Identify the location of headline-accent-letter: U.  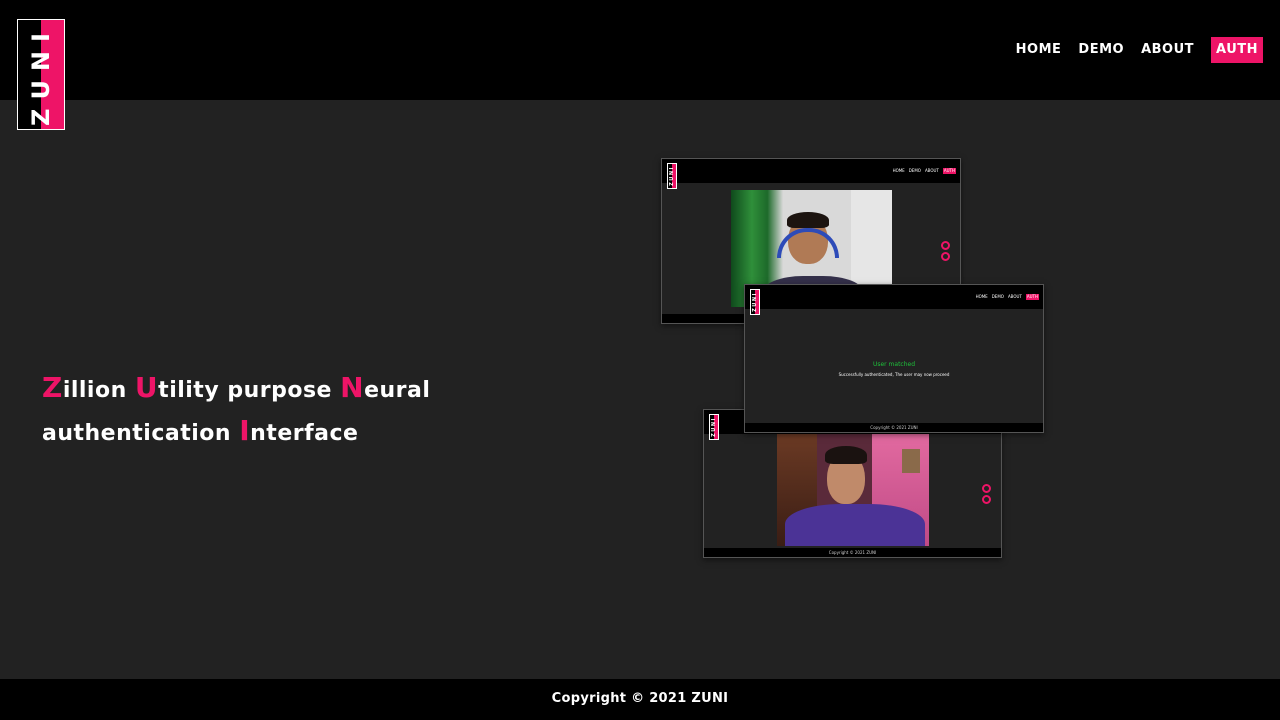
(146, 387).